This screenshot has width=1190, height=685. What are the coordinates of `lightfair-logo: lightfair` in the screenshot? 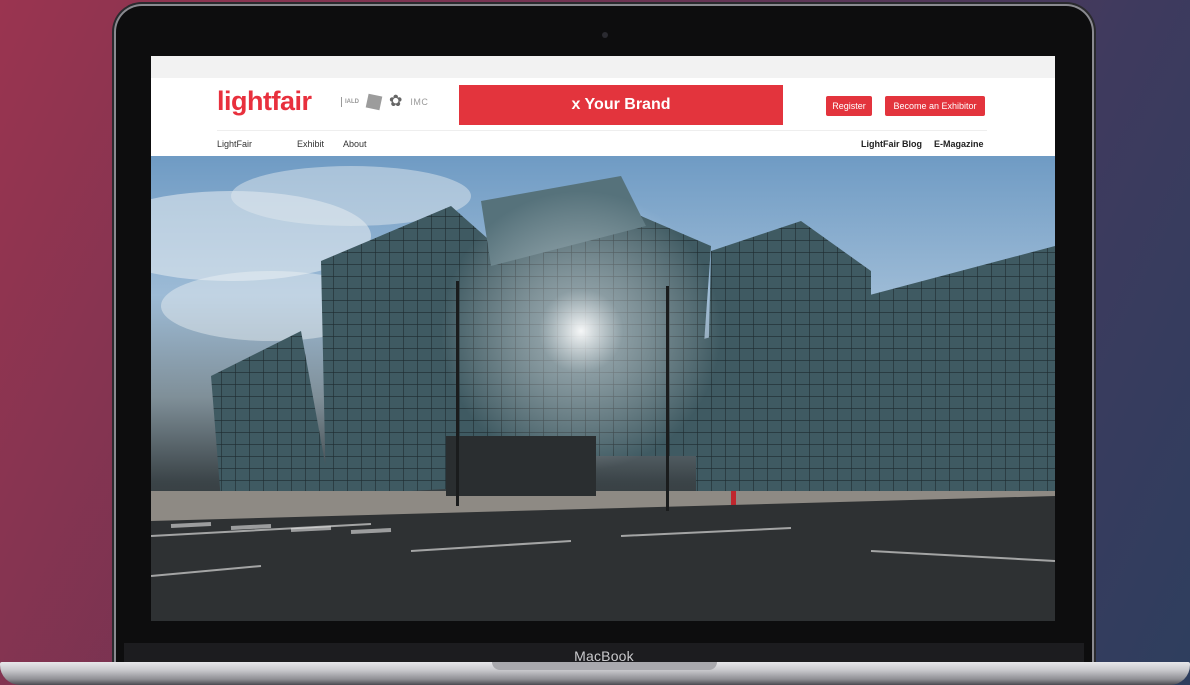 It's located at (264, 101).